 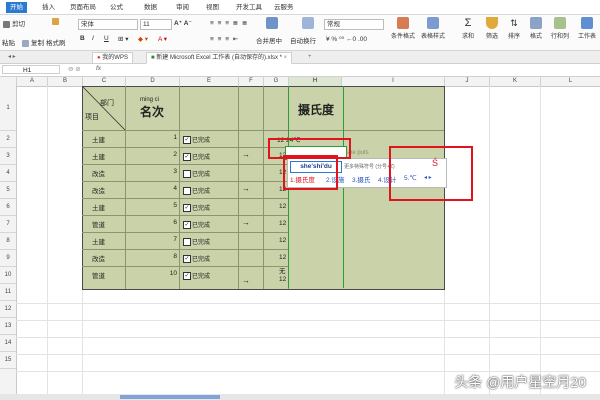 I want to click on close-tab-icon: ×, so click(x=286, y=58).